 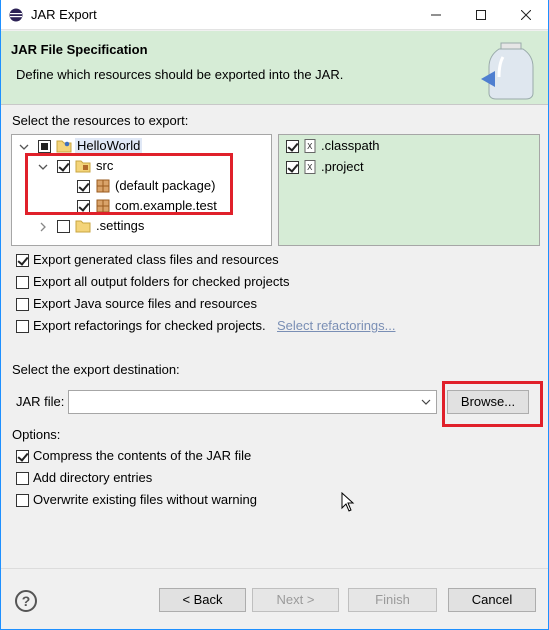 I want to click on destination-label: Select the export destination:, so click(x=96, y=369).